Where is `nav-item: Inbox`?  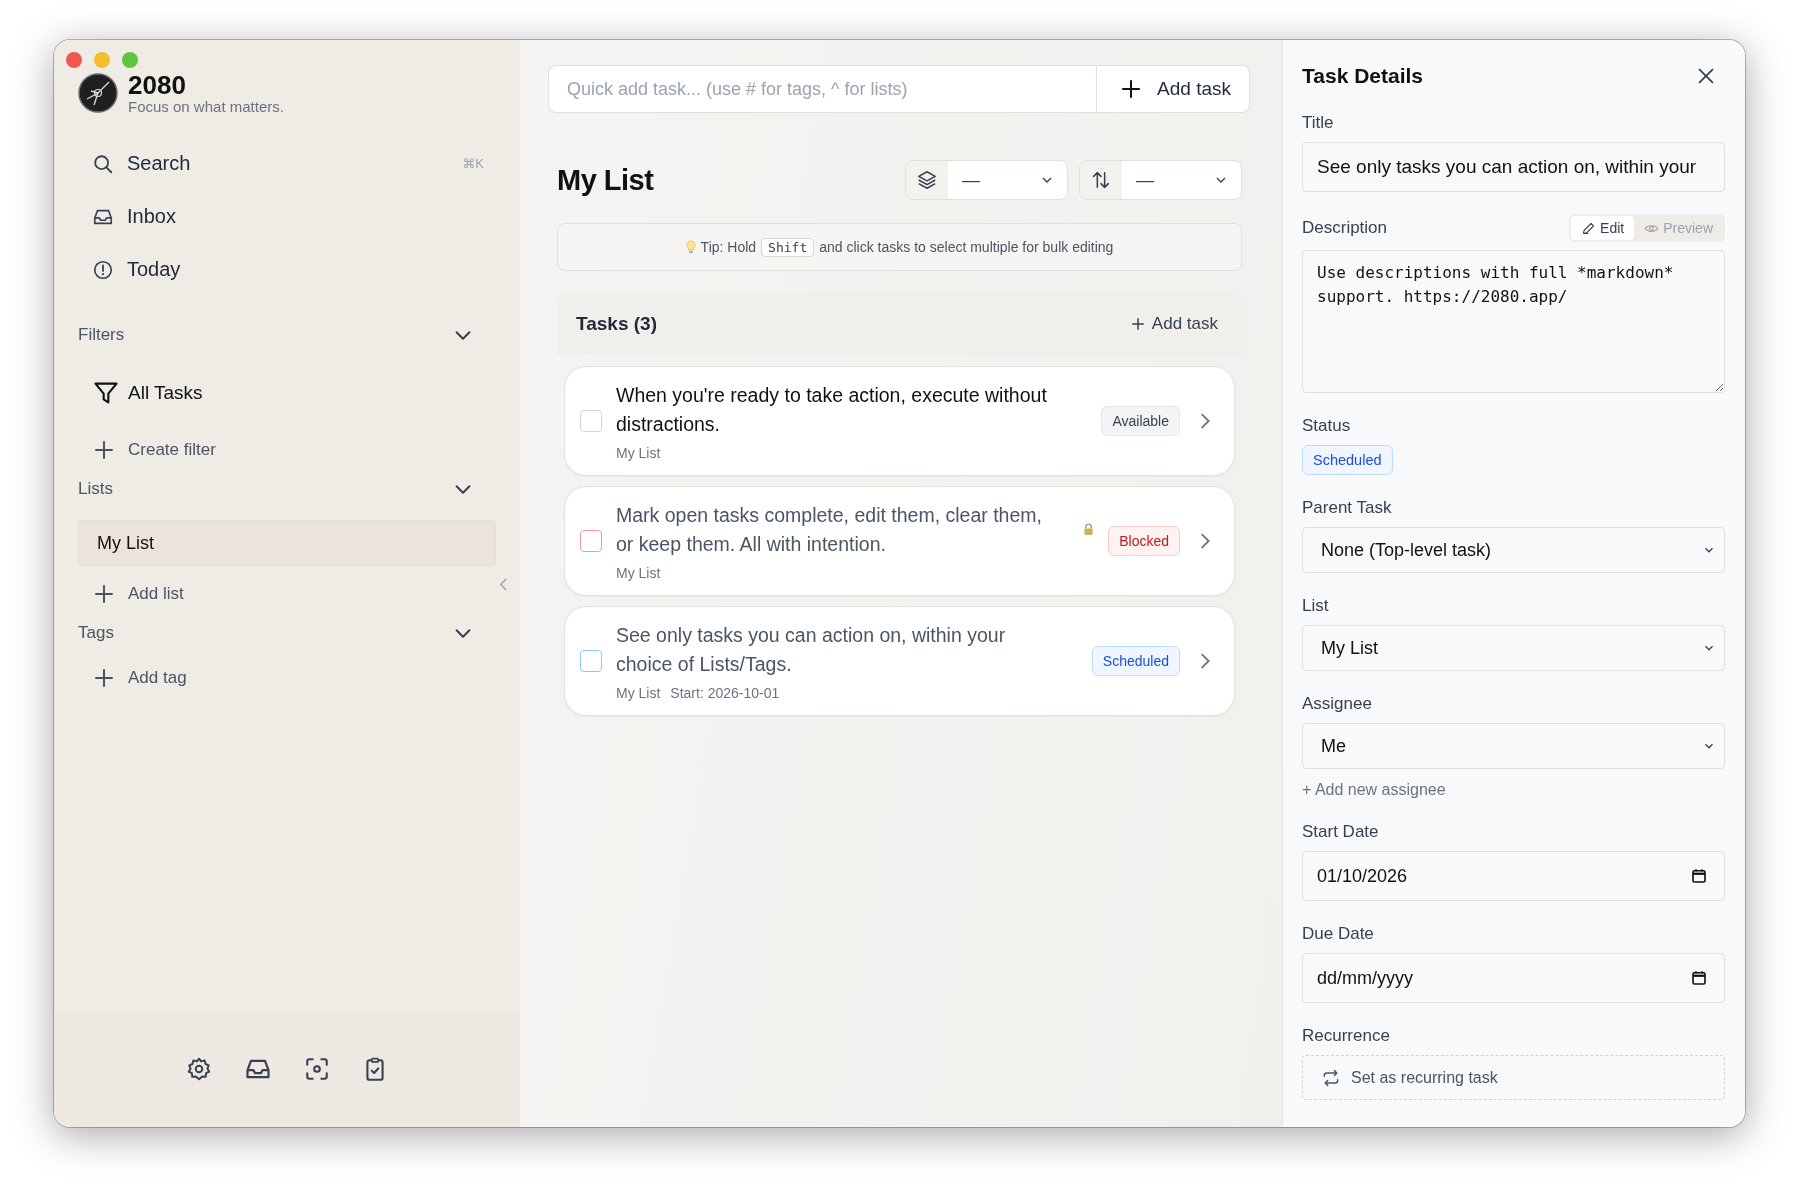 nav-item: Inbox is located at coordinates (299, 216).